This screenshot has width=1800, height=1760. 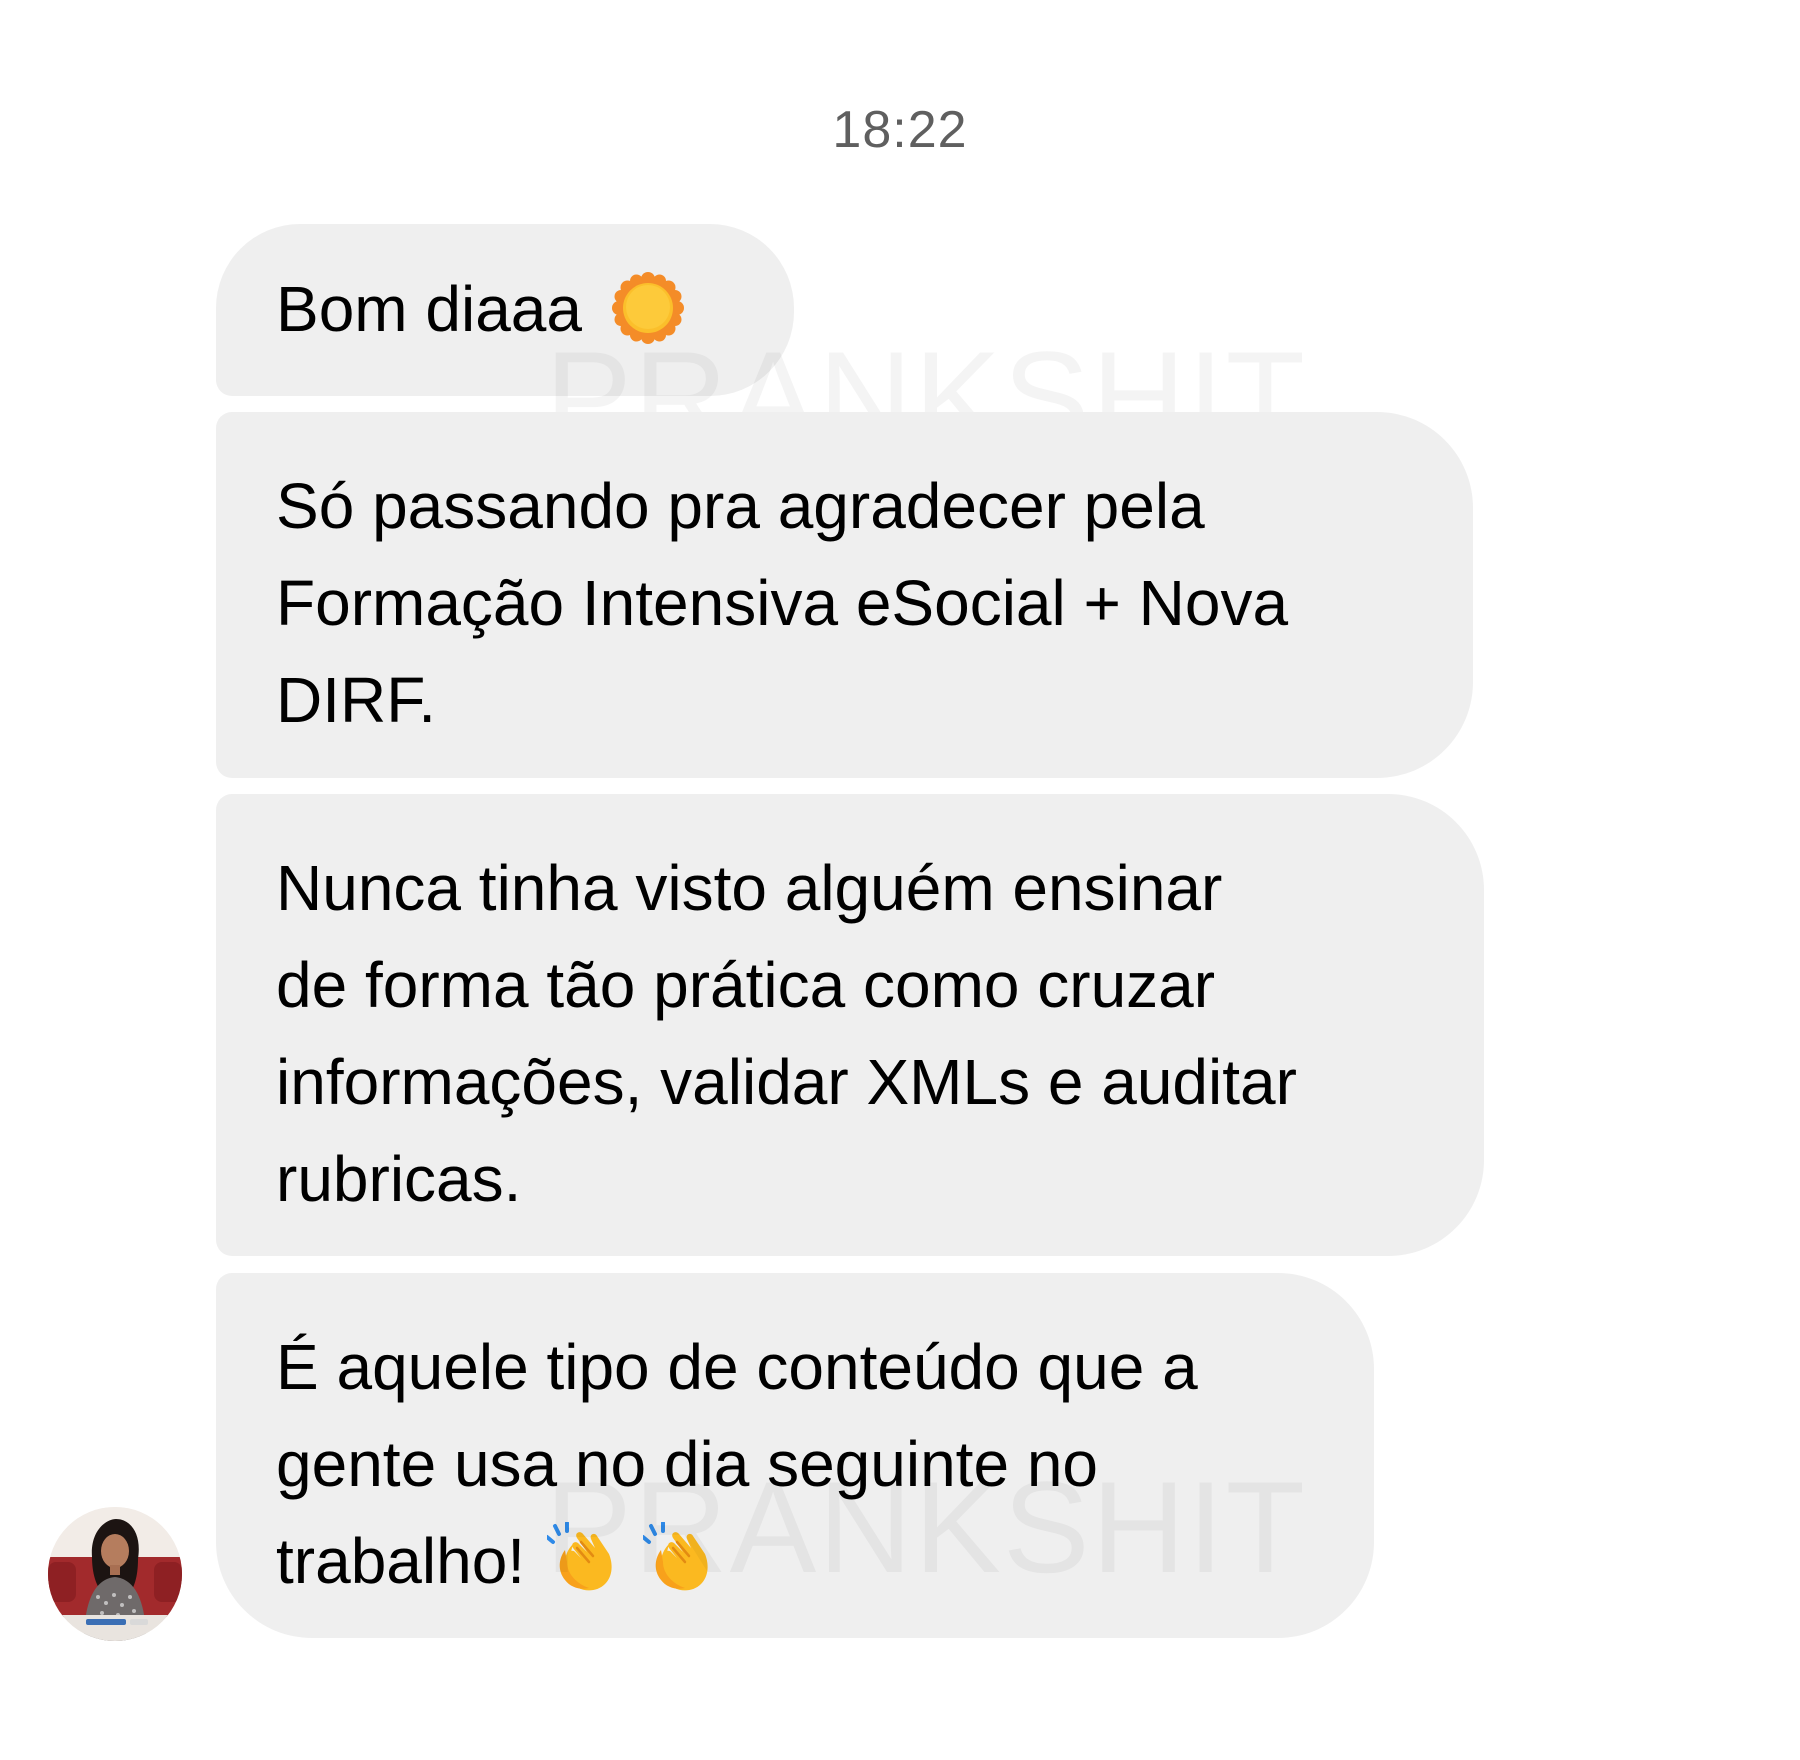 I want to click on message-text-1: Bom diaaa, so click(x=429, y=309).